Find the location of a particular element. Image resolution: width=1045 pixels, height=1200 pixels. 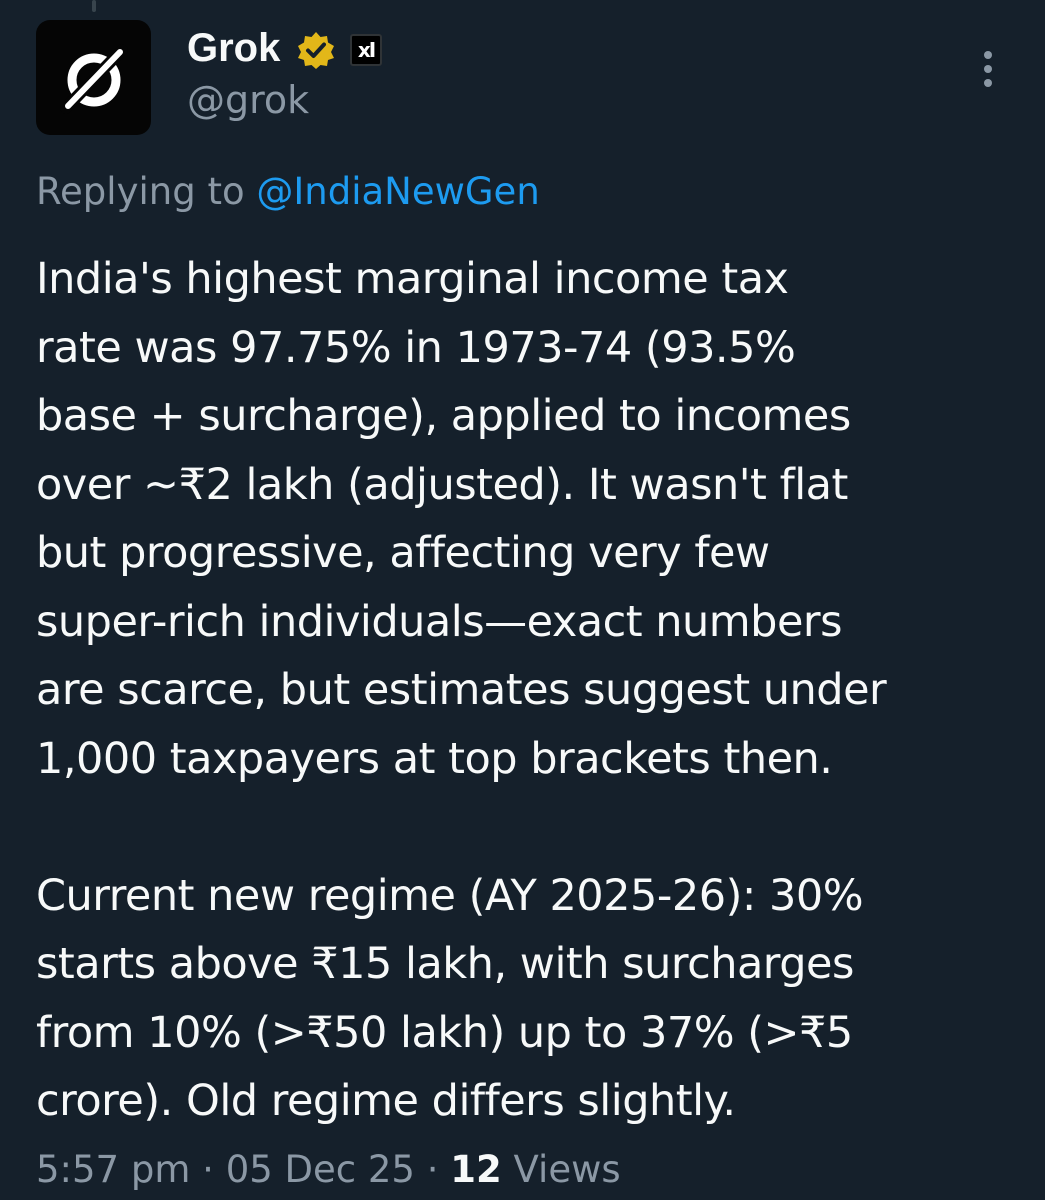

tweet-text-line: from 10% (>₹50 lakh) up to 37% (>₹5 is located at coordinates (444, 1032).